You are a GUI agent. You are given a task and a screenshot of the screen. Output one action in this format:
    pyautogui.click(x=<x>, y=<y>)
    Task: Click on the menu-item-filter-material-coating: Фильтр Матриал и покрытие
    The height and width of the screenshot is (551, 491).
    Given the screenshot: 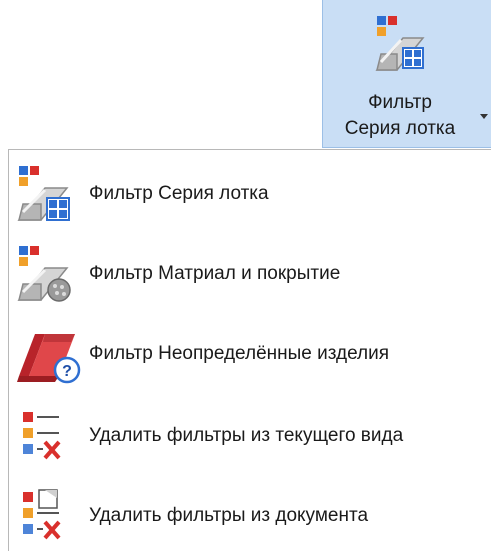 What is the action you would take?
    pyautogui.click(x=250, y=274)
    